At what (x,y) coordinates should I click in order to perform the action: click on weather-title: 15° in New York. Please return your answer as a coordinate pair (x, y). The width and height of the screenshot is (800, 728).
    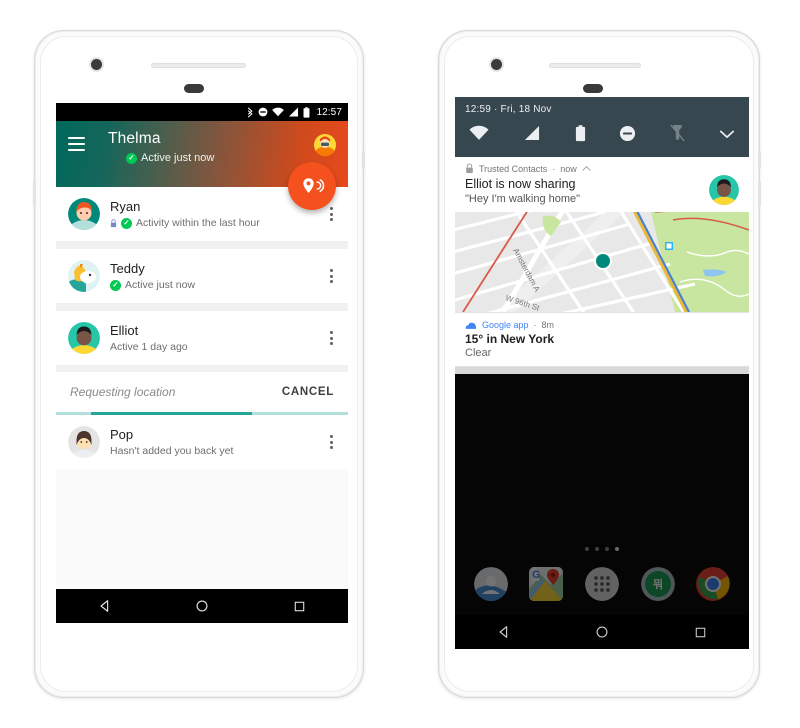
    Looking at the image, I should click on (510, 339).